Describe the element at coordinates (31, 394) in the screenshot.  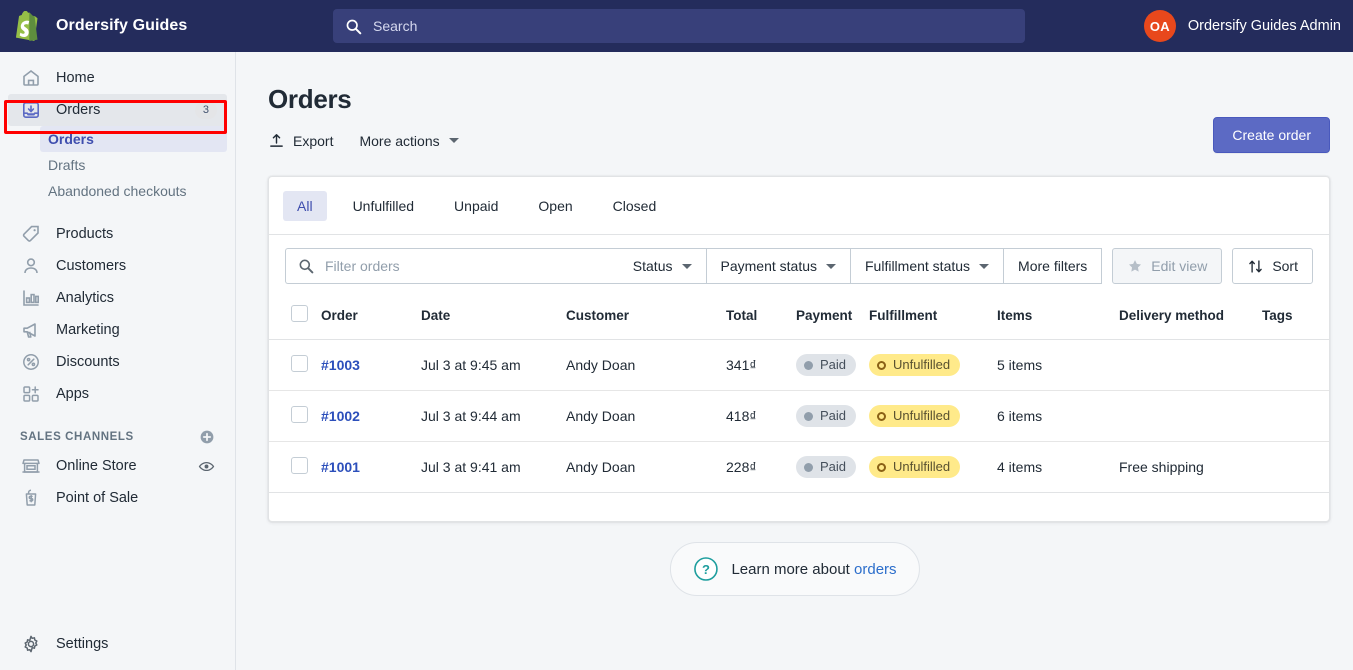
I see `apps-grid-plus-icon` at that location.